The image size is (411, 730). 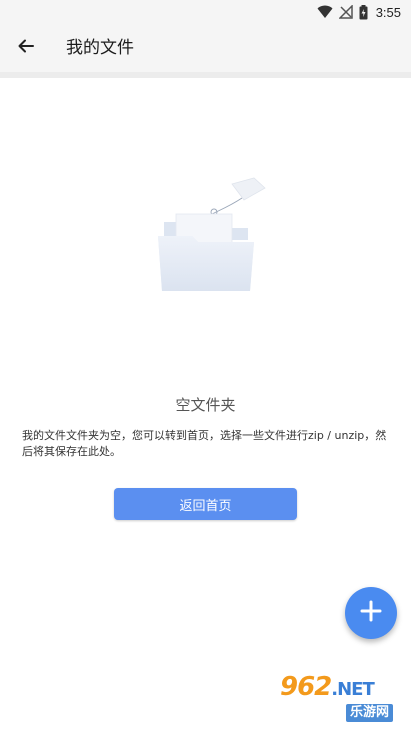 I want to click on arrow-left-icon, so click(x=26, y=48).